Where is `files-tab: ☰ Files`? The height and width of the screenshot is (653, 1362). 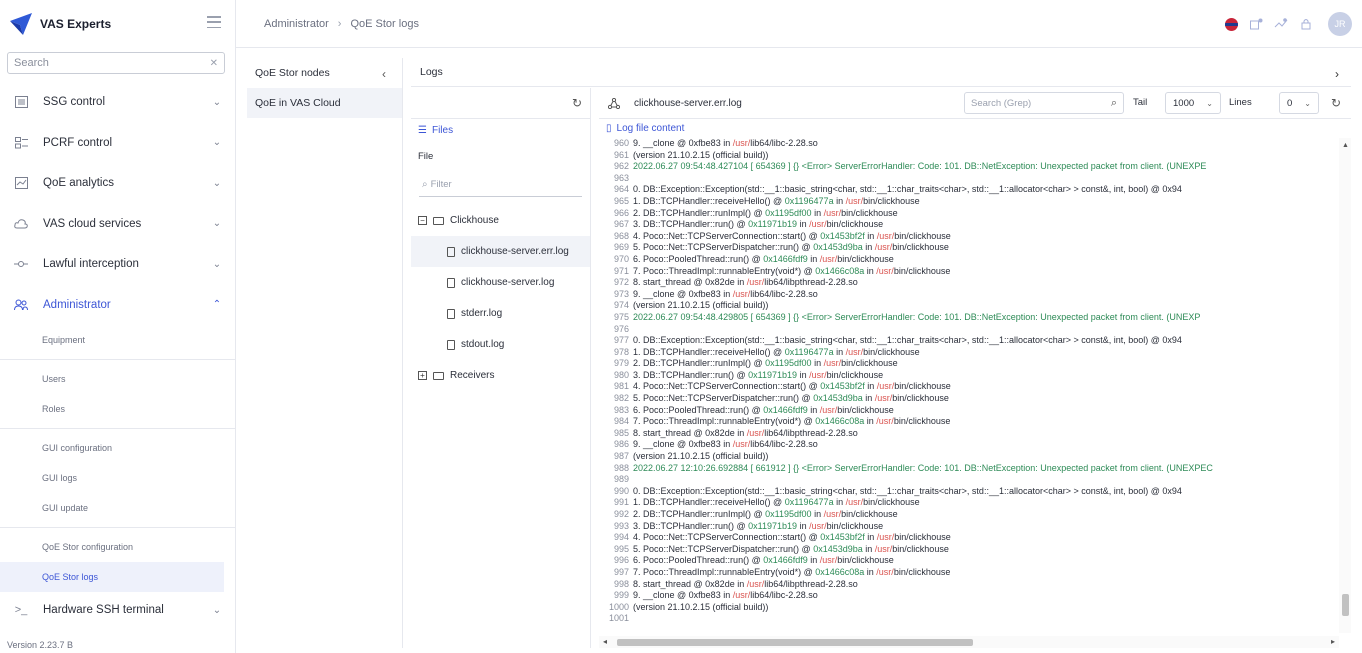
files-tab: ☰ Files is located at coordinates (500, 130).